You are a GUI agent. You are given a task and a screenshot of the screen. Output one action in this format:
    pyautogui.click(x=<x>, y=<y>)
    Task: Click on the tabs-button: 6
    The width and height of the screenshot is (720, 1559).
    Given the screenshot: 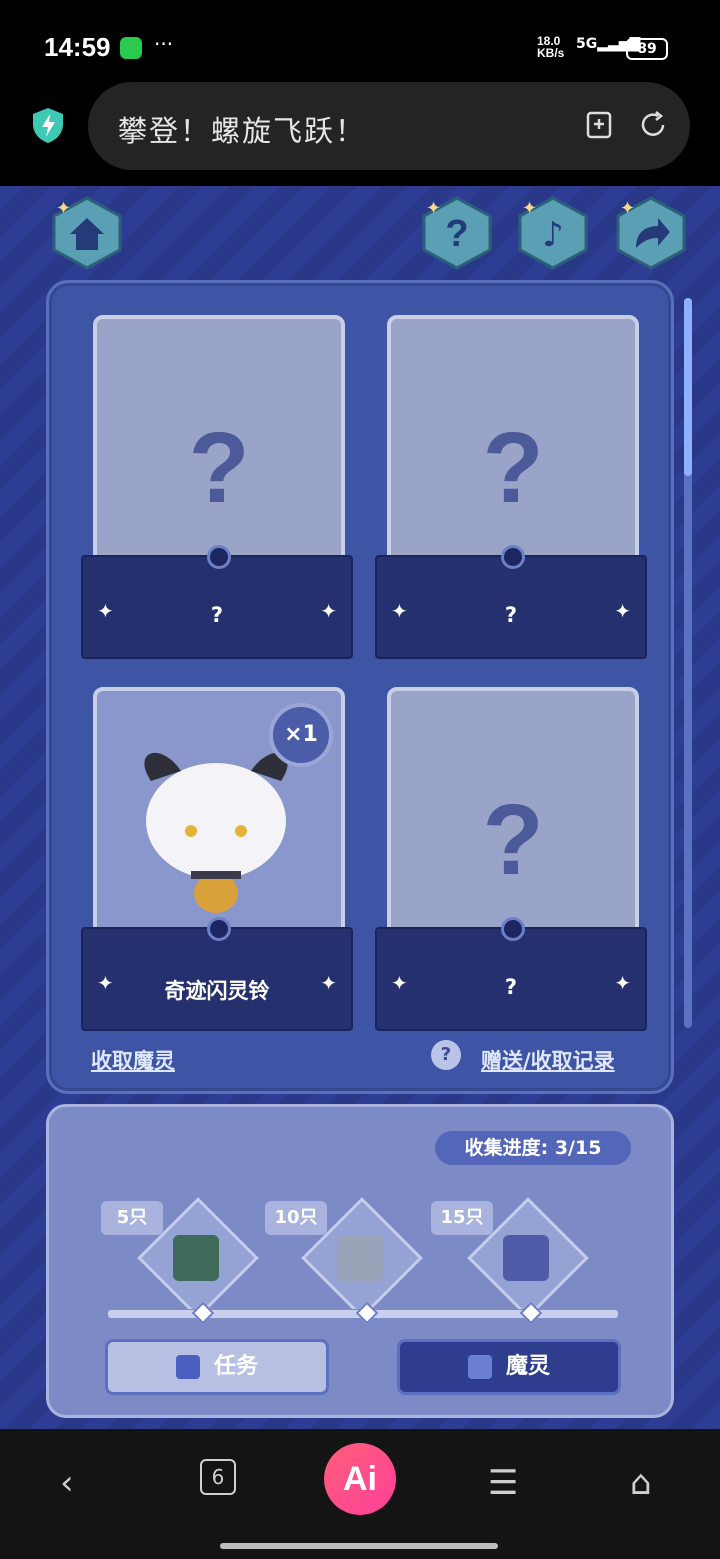 What is the action you would take?
    pyautogui.click(x=218, y=1477)
    